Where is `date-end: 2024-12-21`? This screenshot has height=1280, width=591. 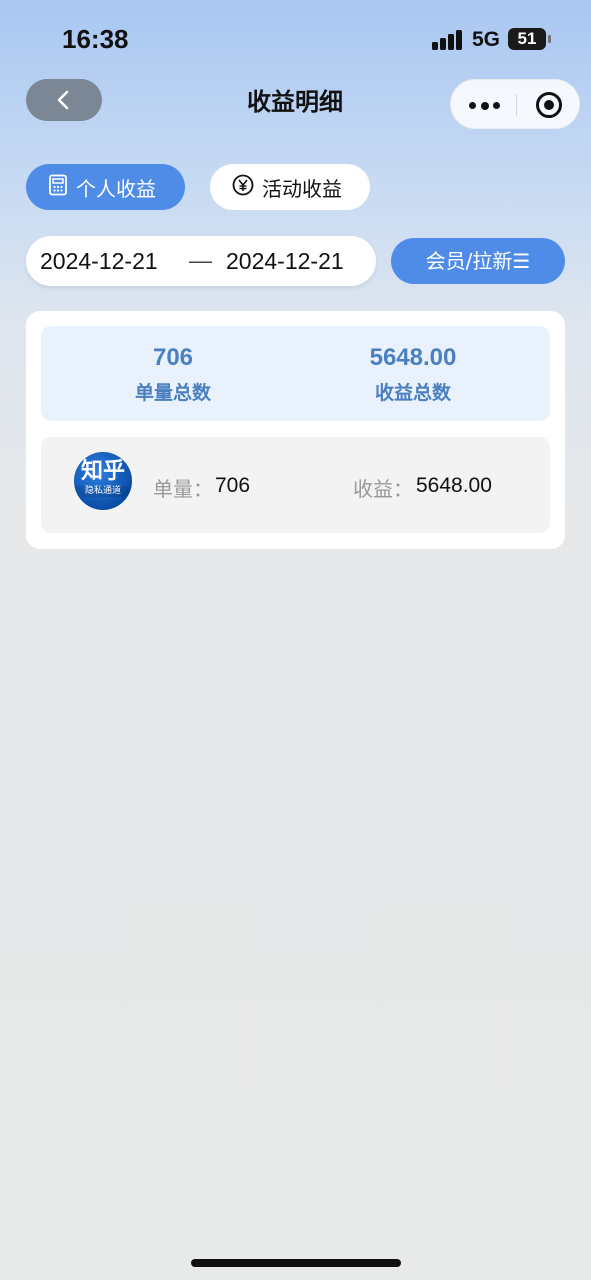 date-end: 2024-12-21 is located at coordinates (285, 261).